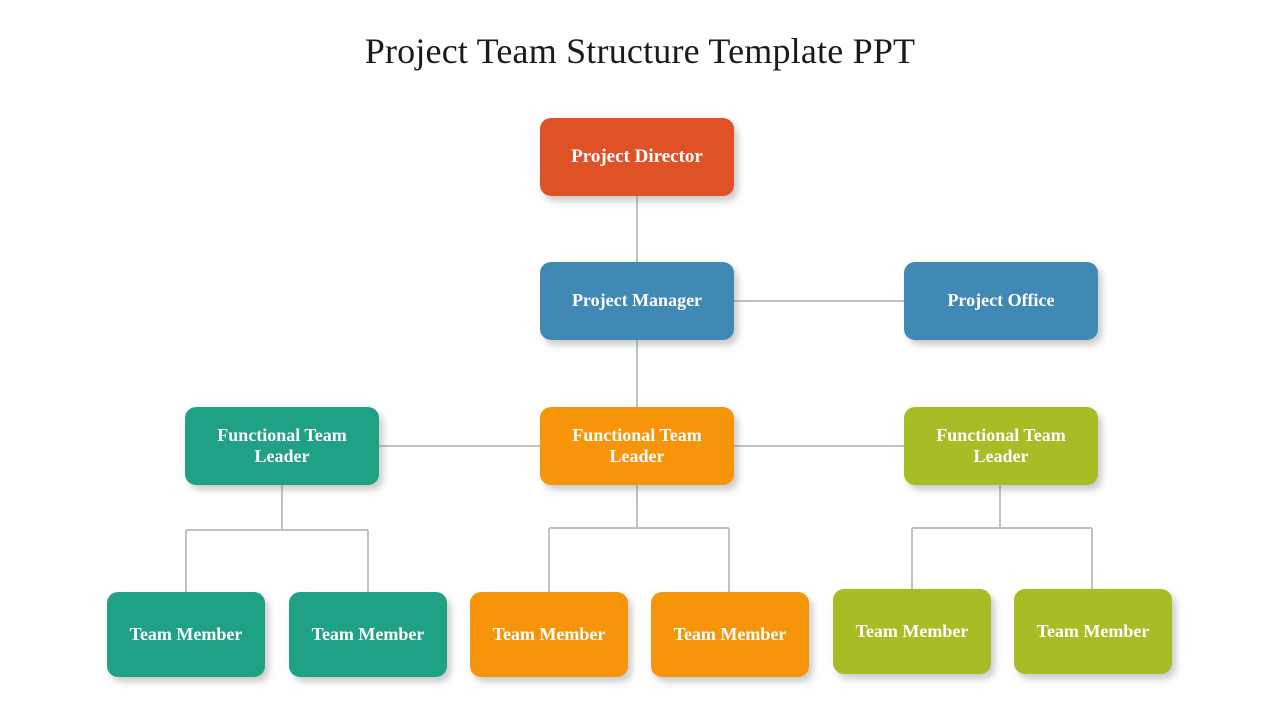 The height and width of the screenshot is (720, 1280). I want to click on node-functional-team-leader-center: Functional Team Leader, so click(637, 446).